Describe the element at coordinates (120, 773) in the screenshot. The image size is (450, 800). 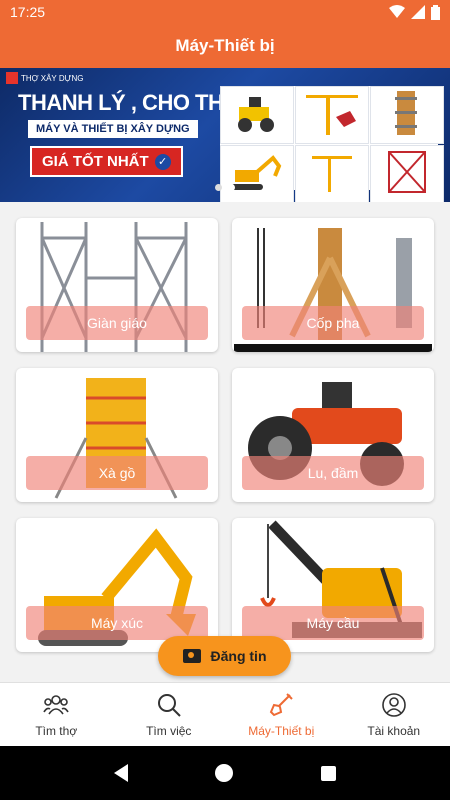
I see `back-icon` at that location.